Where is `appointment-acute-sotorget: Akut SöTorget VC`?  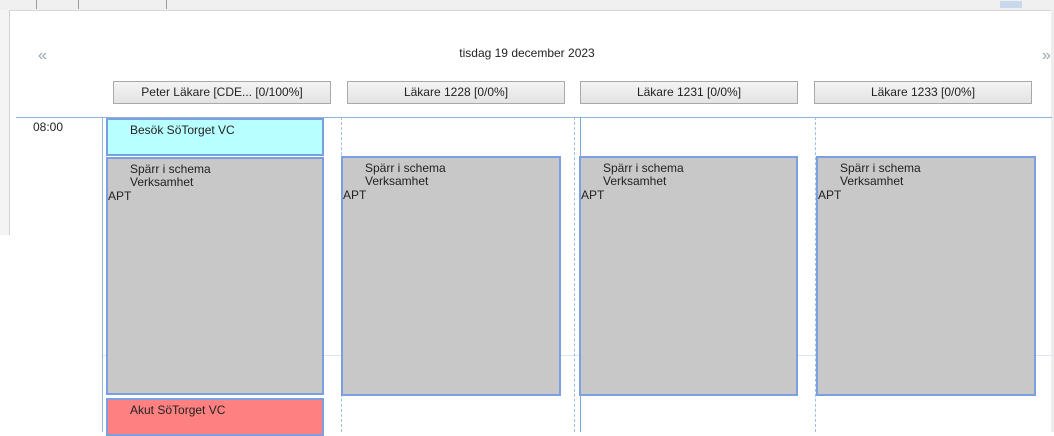
appointment-acute-sotorget: Akut SöTorget VC is located at coordinates (215, 417).